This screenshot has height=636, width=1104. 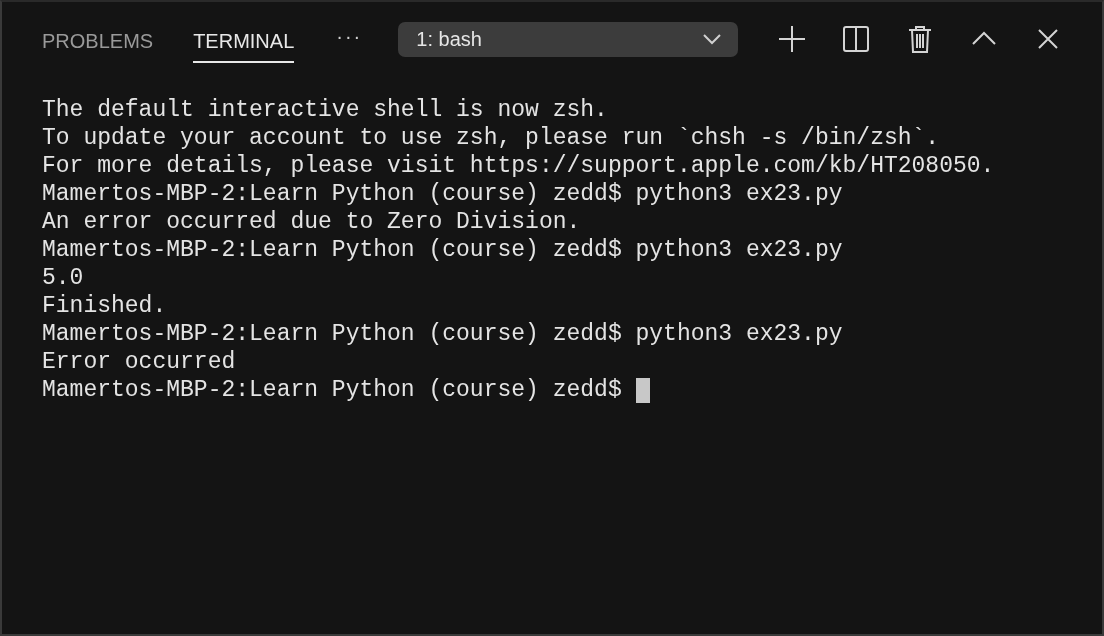 What do you see at coordinates (519, 166) in the screenshot?
I see `terminal-line: For more details, please visit https://support.apple.com/kb/HT208050.` at bounding box center [519, 166].